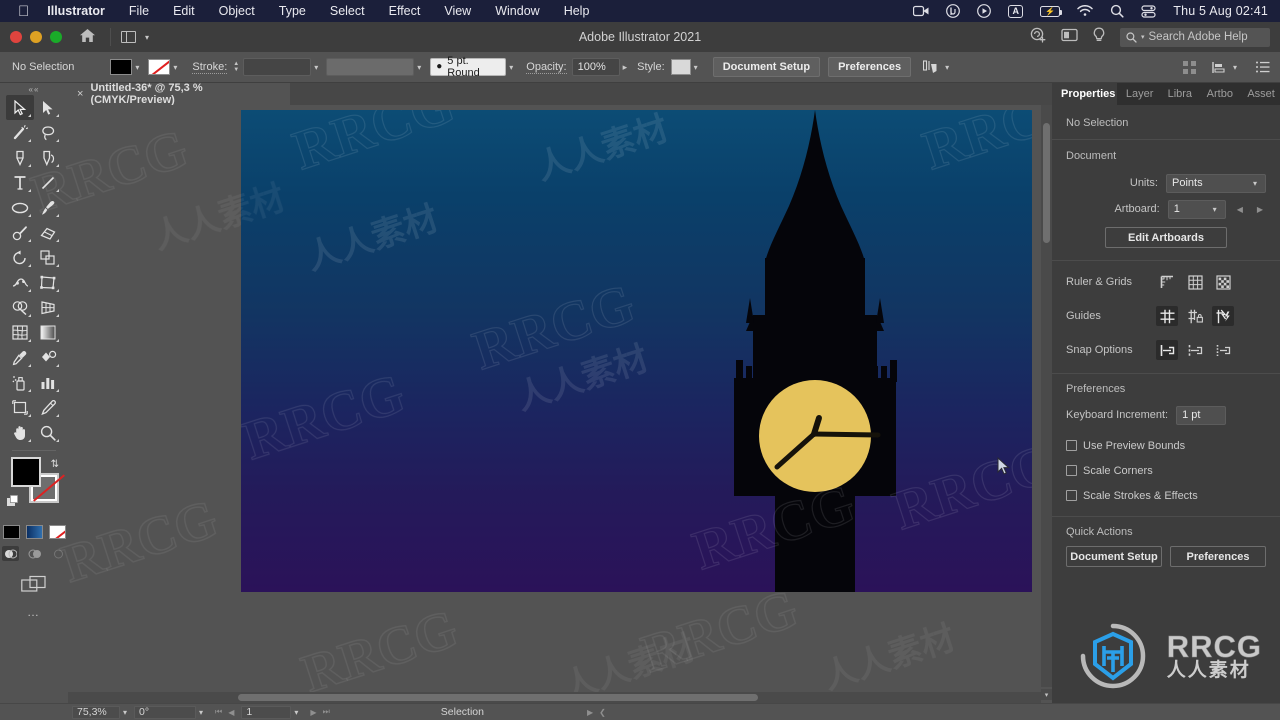 This screenshot has width=1280, height=720. What do you see at coordinates (20, 332) in the screenshot?
I see `mesh-tool` at bounding box center [20, 332].